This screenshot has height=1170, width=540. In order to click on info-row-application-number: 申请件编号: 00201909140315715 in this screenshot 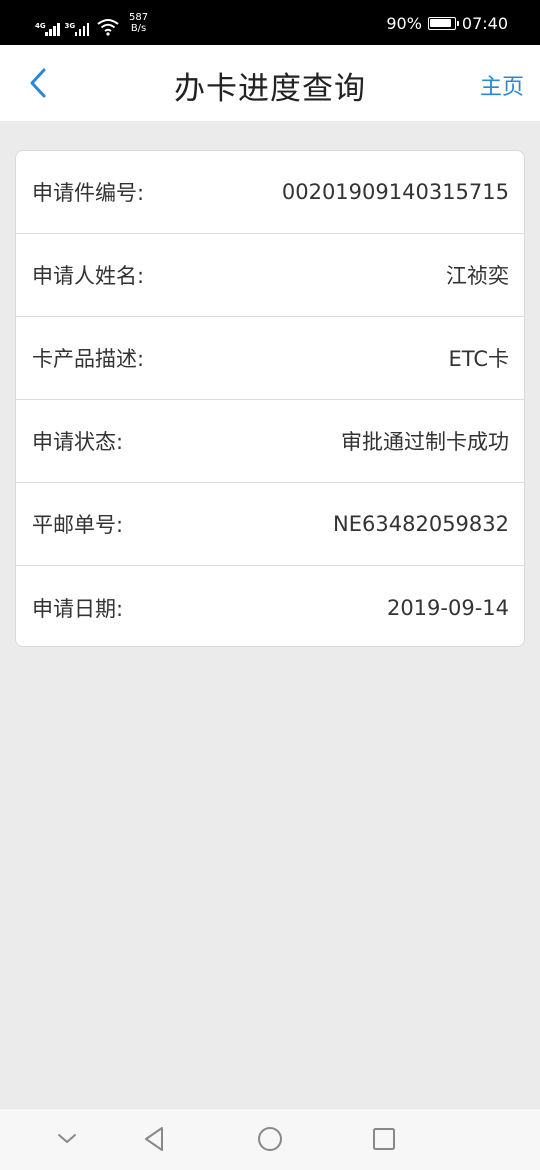, I will do `click(270, 192)`.